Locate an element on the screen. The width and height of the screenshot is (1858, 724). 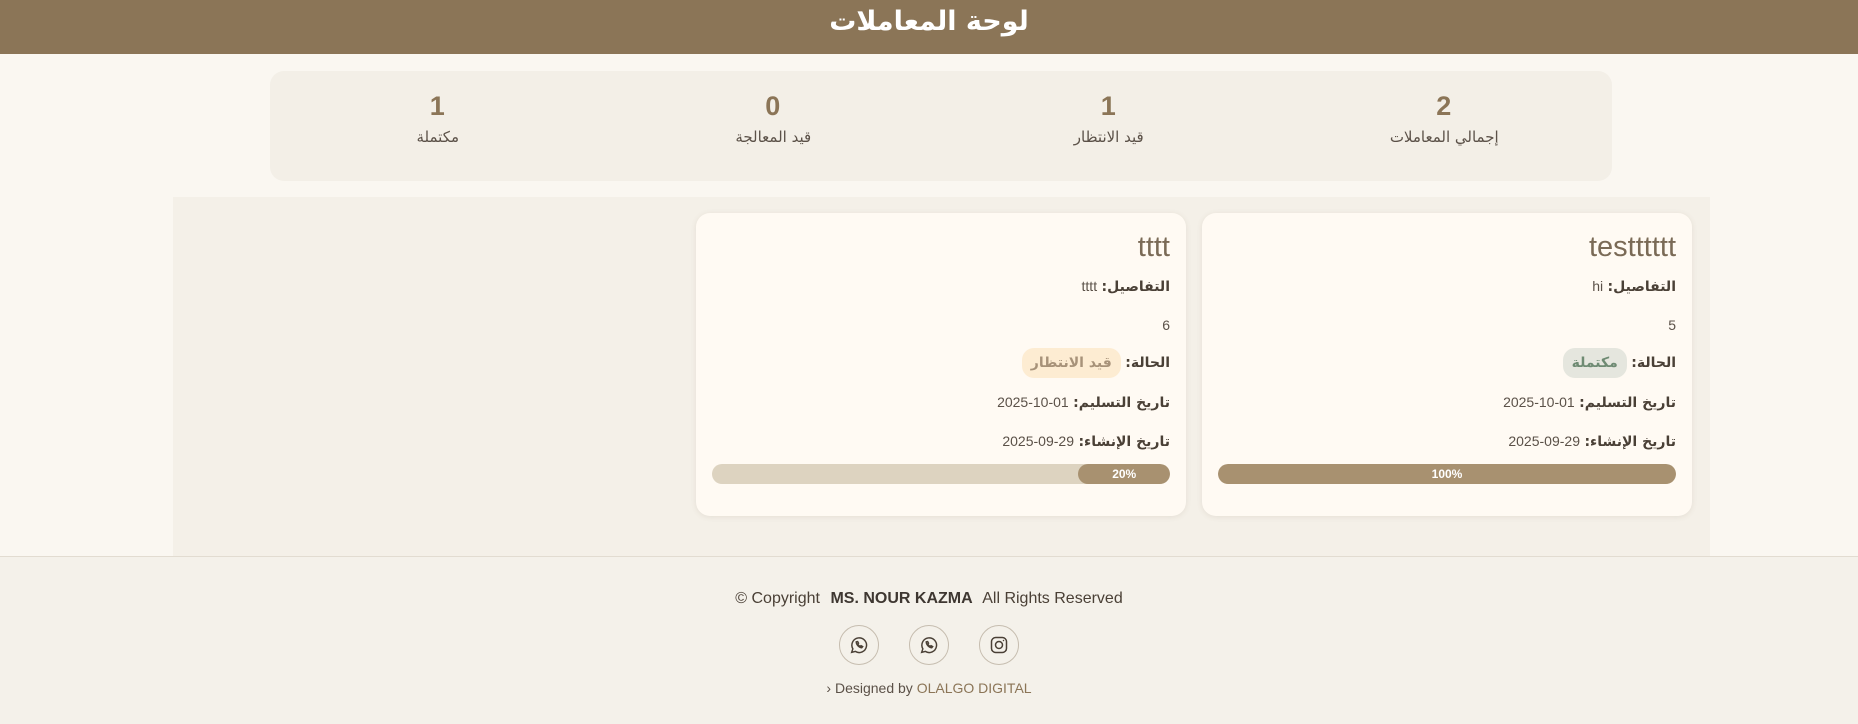
status-row: الحالة: مكتملة is located at coordinates (1447, 363).